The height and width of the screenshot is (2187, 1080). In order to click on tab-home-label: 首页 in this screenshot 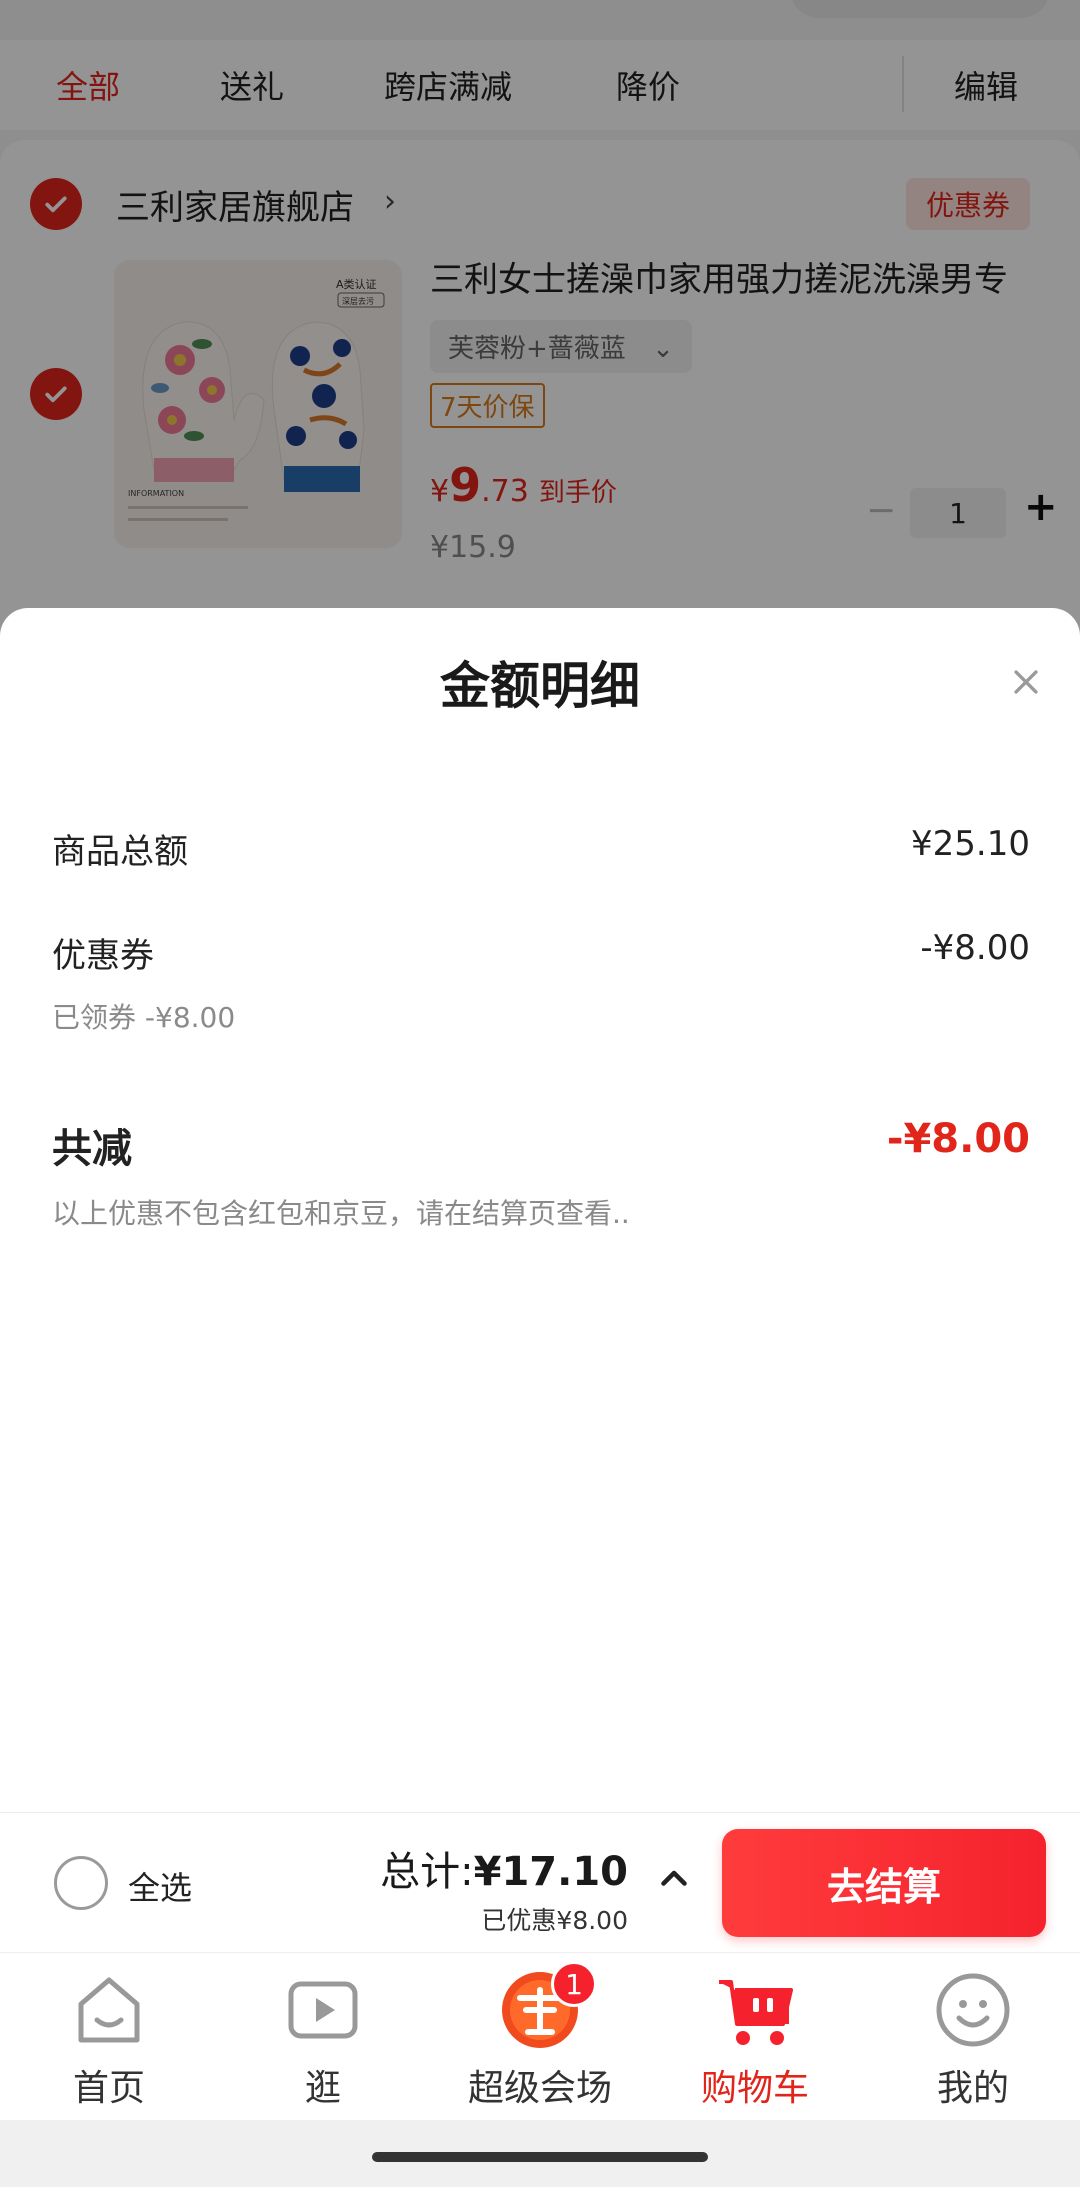, I will do `click(108, 2088)`.